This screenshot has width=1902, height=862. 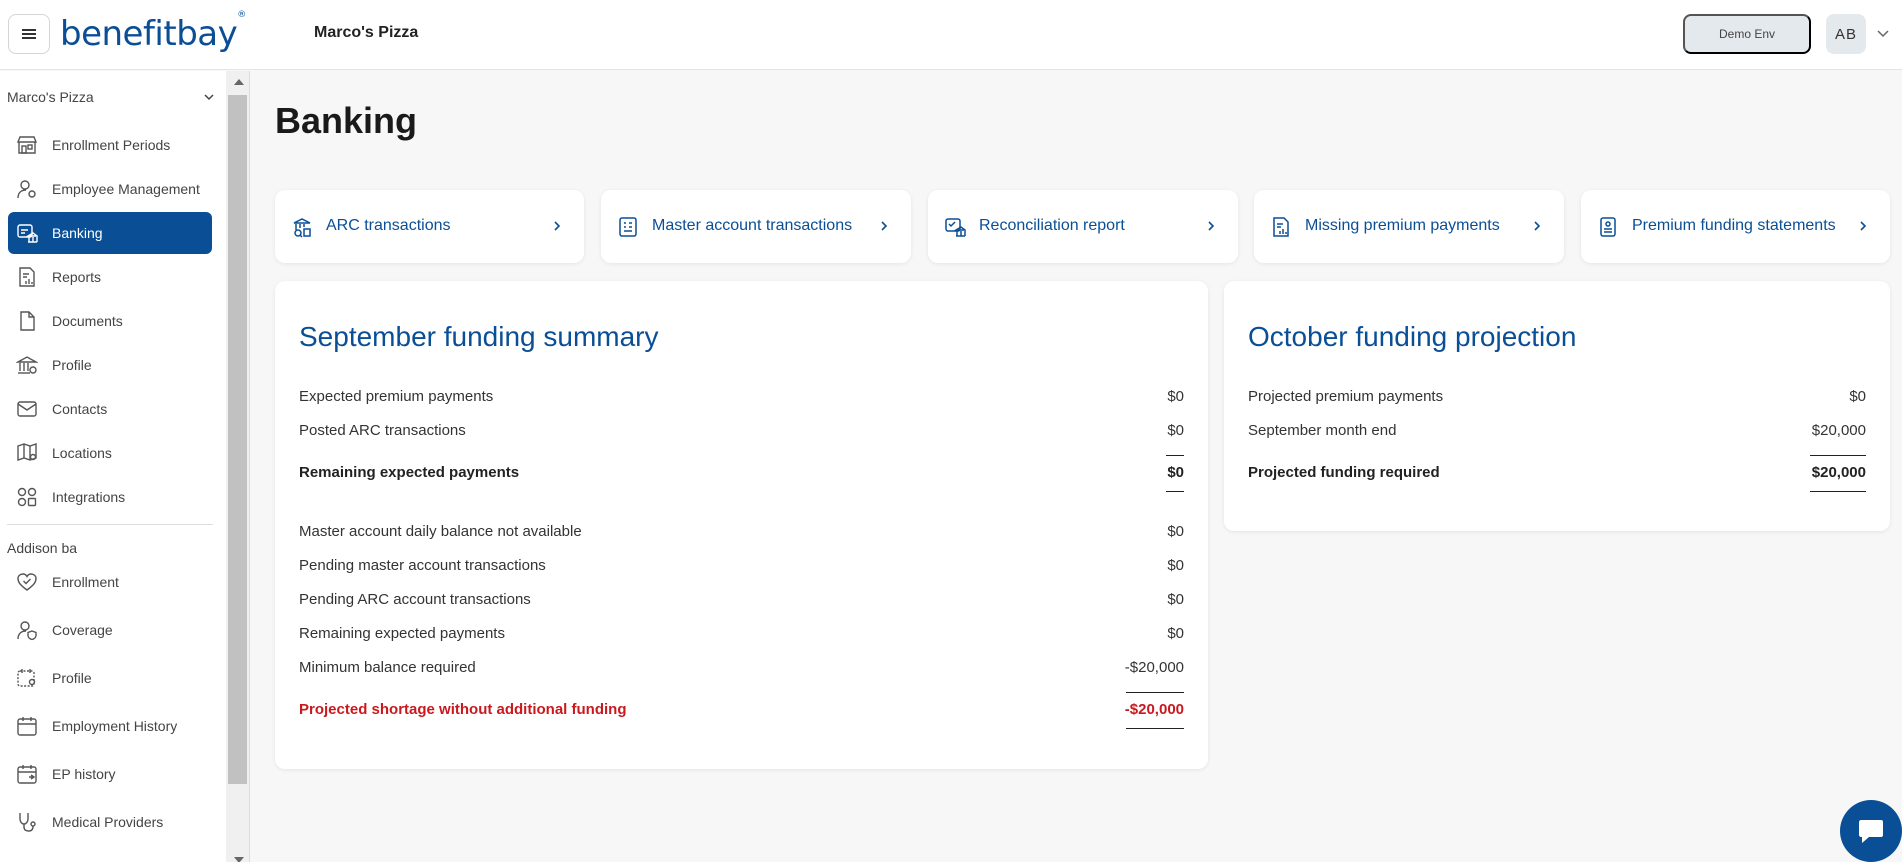 I want to click on row-label: September month end, so click(x=1322, y=430).